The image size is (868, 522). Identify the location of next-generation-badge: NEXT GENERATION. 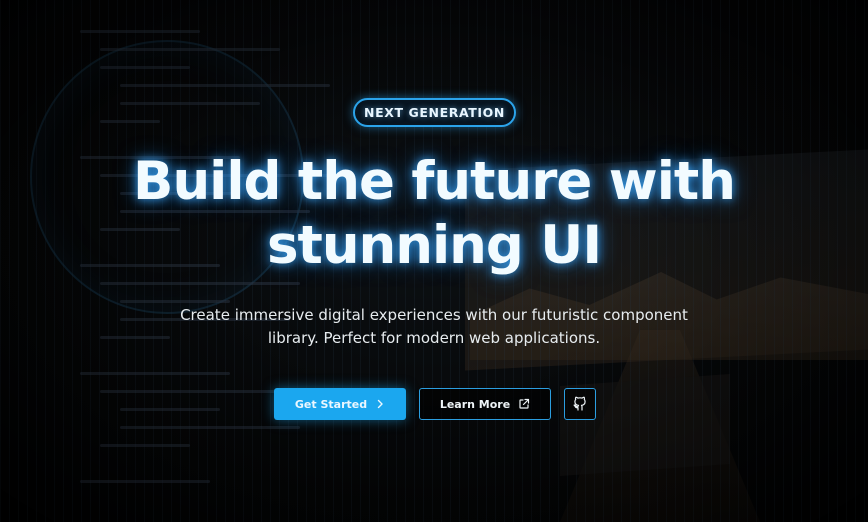
(434, 112).